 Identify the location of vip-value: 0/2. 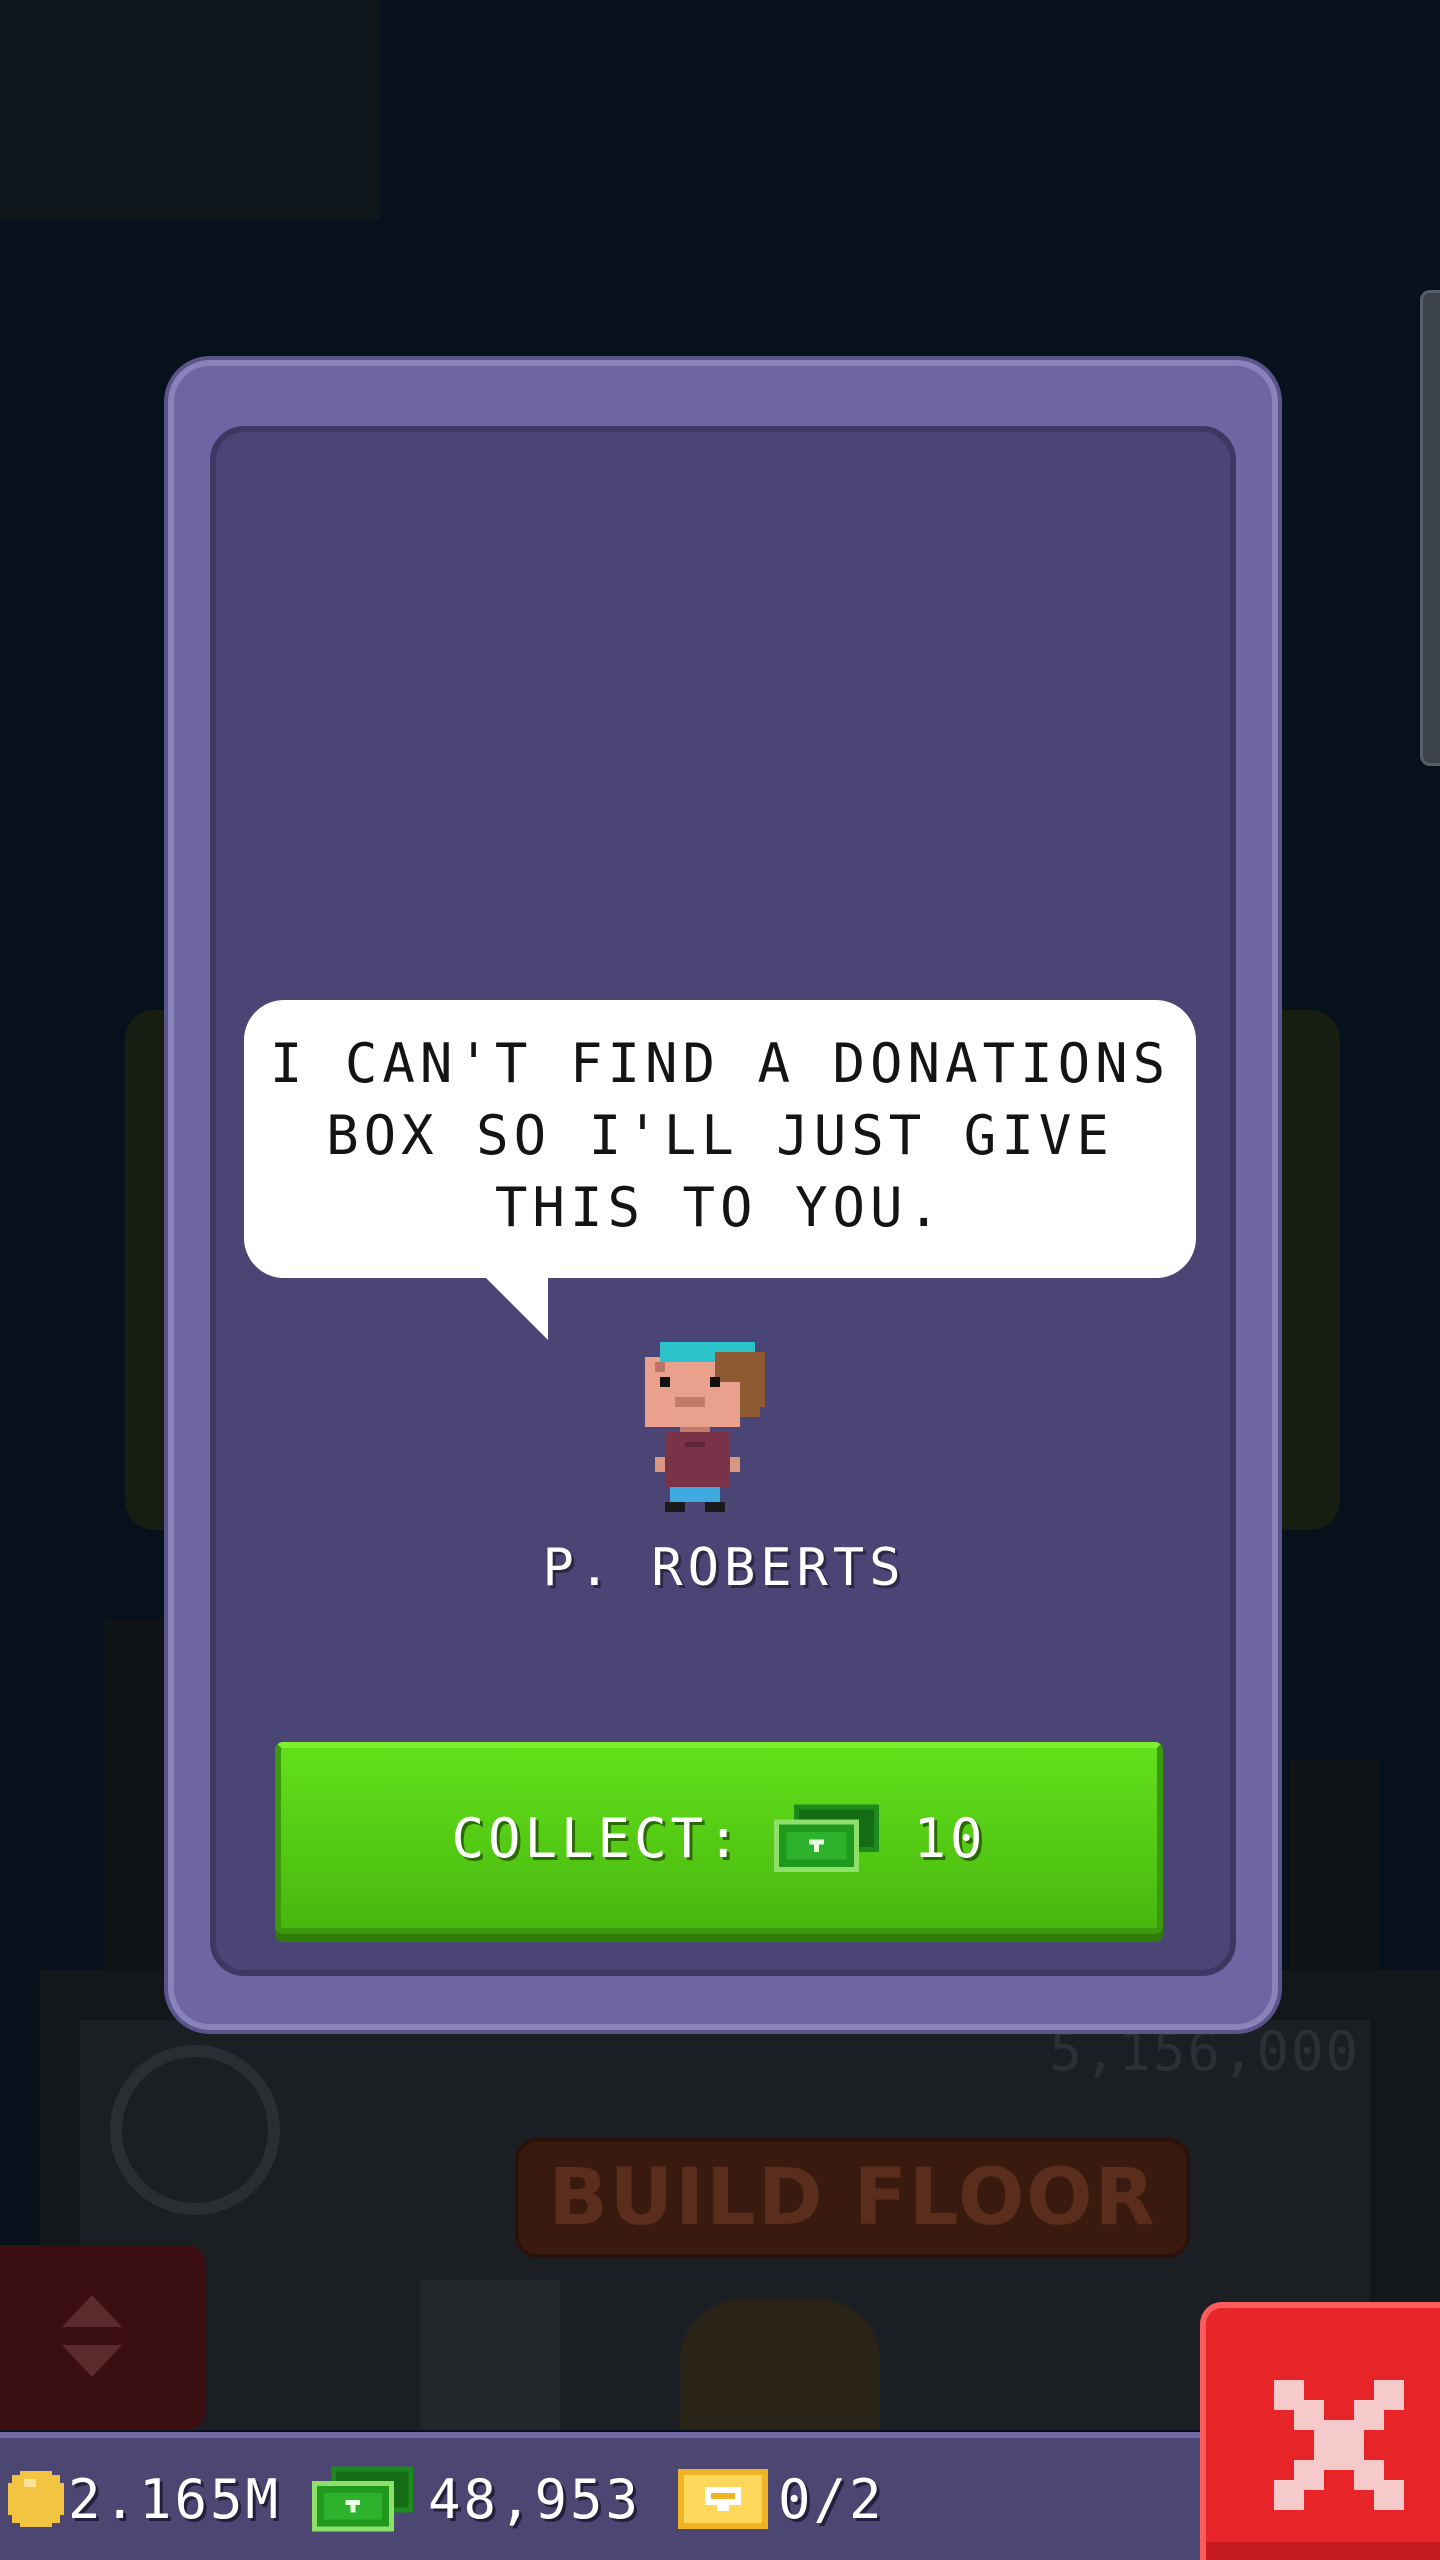
(831, 2499).